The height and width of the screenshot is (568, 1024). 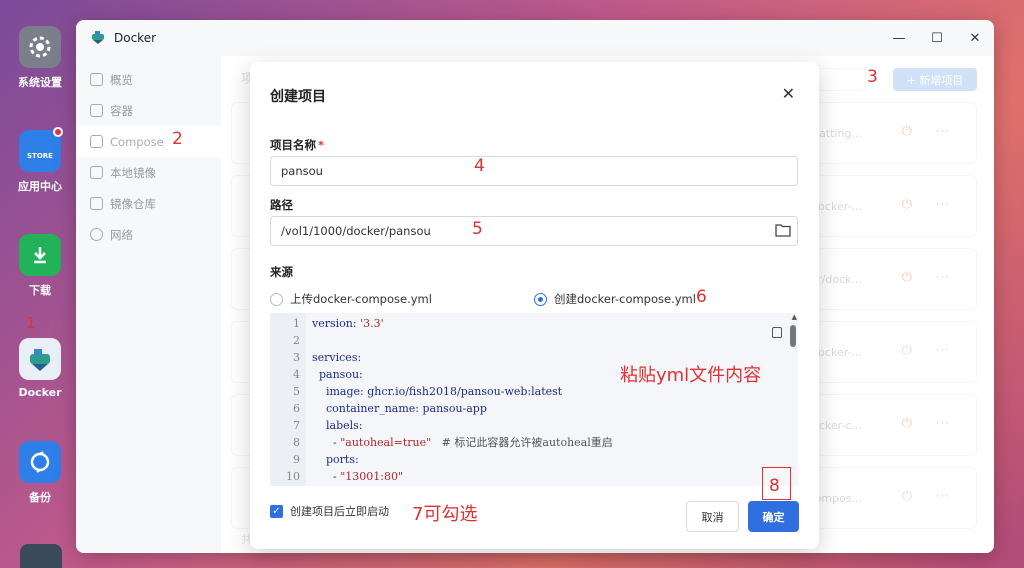 What do you see at coordinates (534, 171) in the screenshot?
I see `project-name-input` at bounding box center [534, 171].